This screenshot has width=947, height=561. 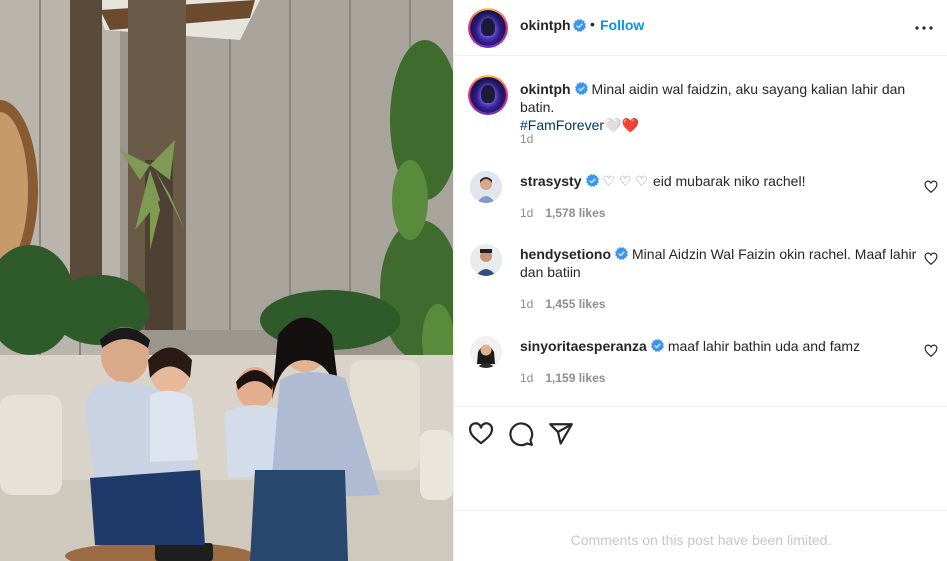 What do you see at coordinates (764, 346) in the screenshot?
I see `comment-message: maaf lahir bathin uda and famz` at bounding box center [764, 346].